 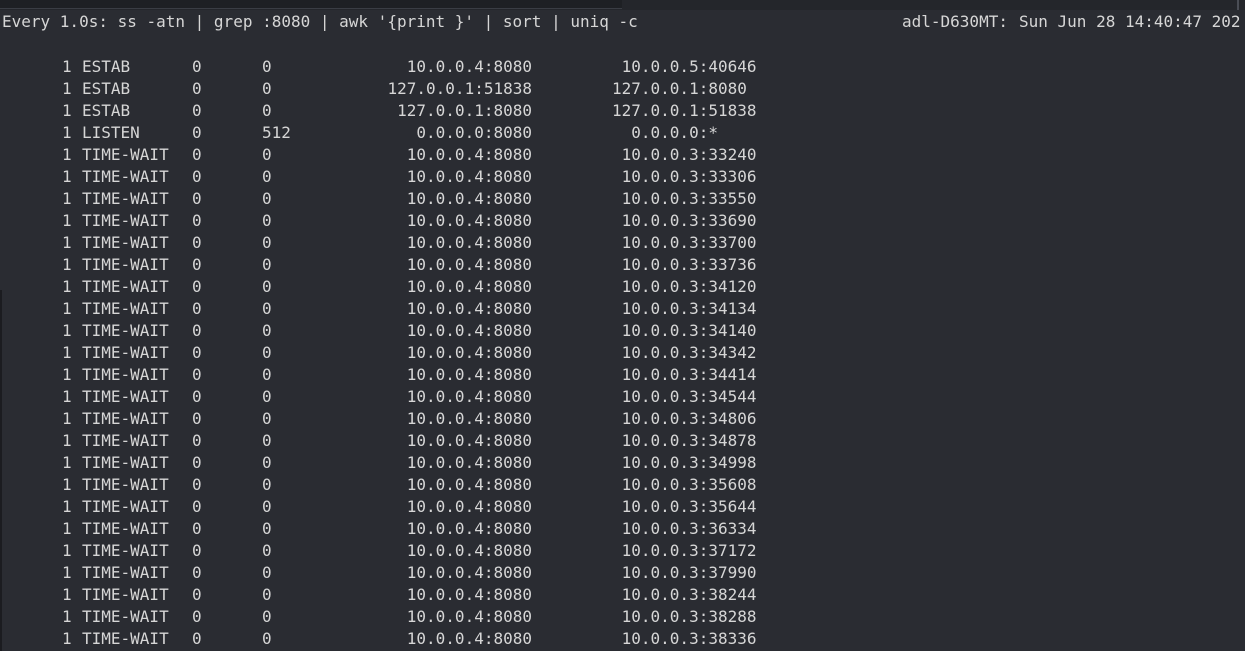 I want to click on peer-address: 127.0.0.1:8080, so click(x=679, y=88).